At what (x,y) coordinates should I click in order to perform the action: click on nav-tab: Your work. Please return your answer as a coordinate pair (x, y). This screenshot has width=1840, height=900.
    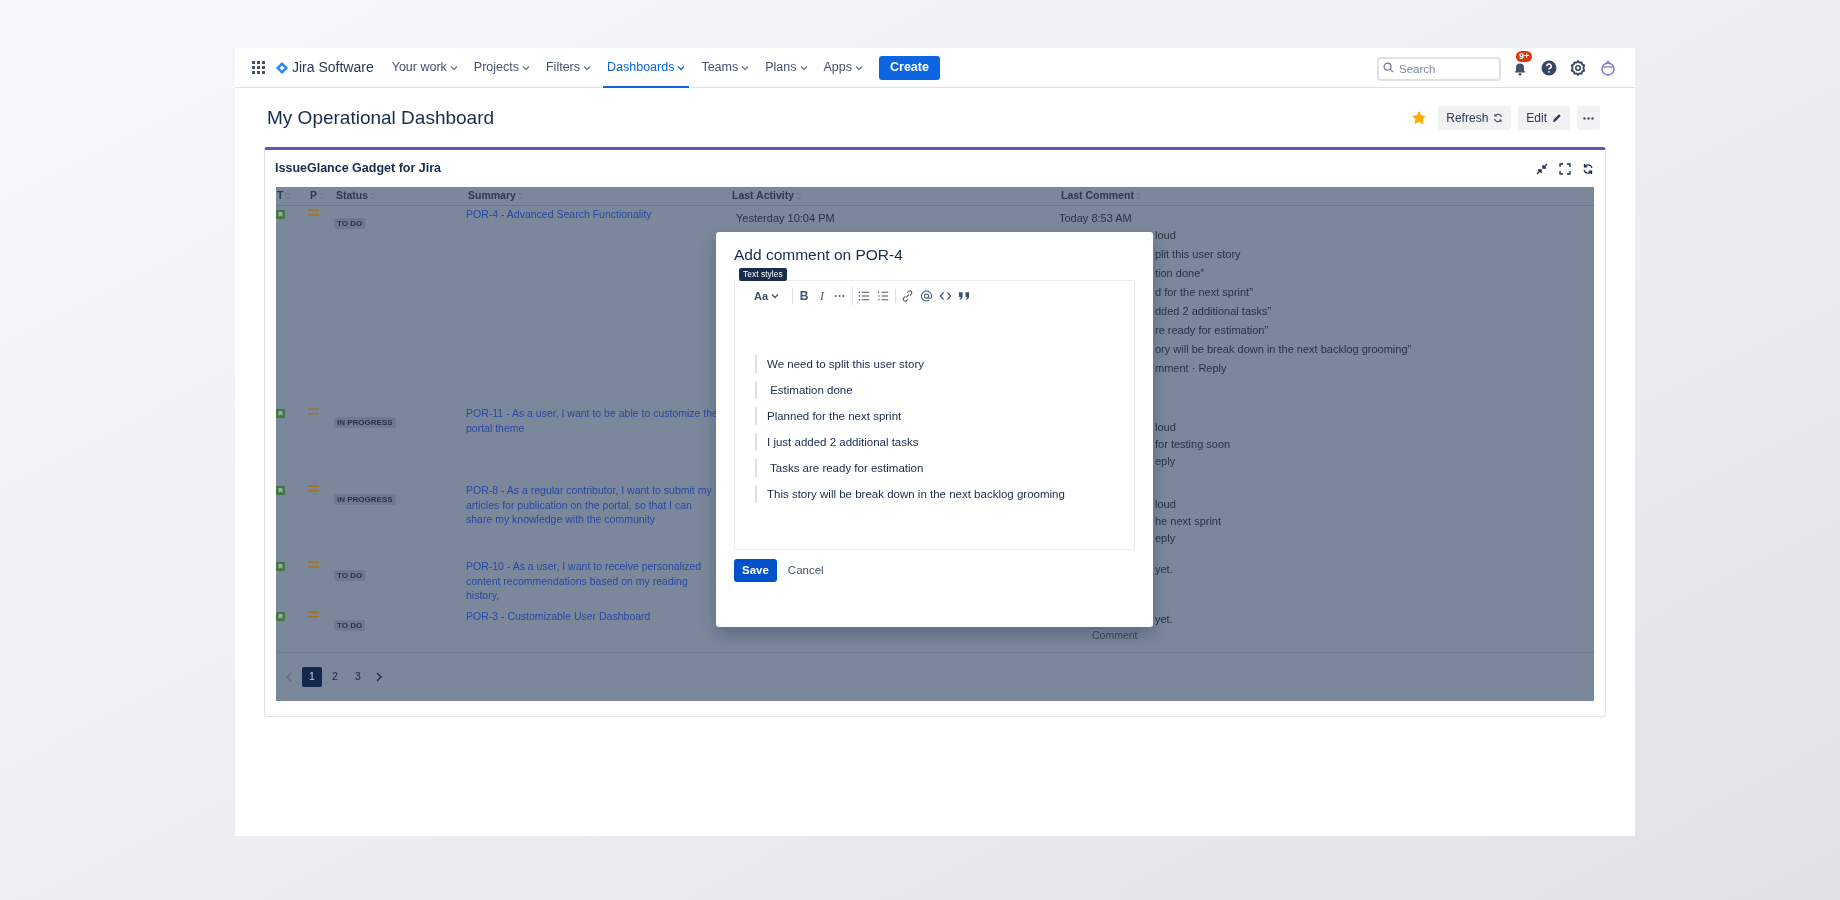
    Looking at the image, I should click on (424, 67).